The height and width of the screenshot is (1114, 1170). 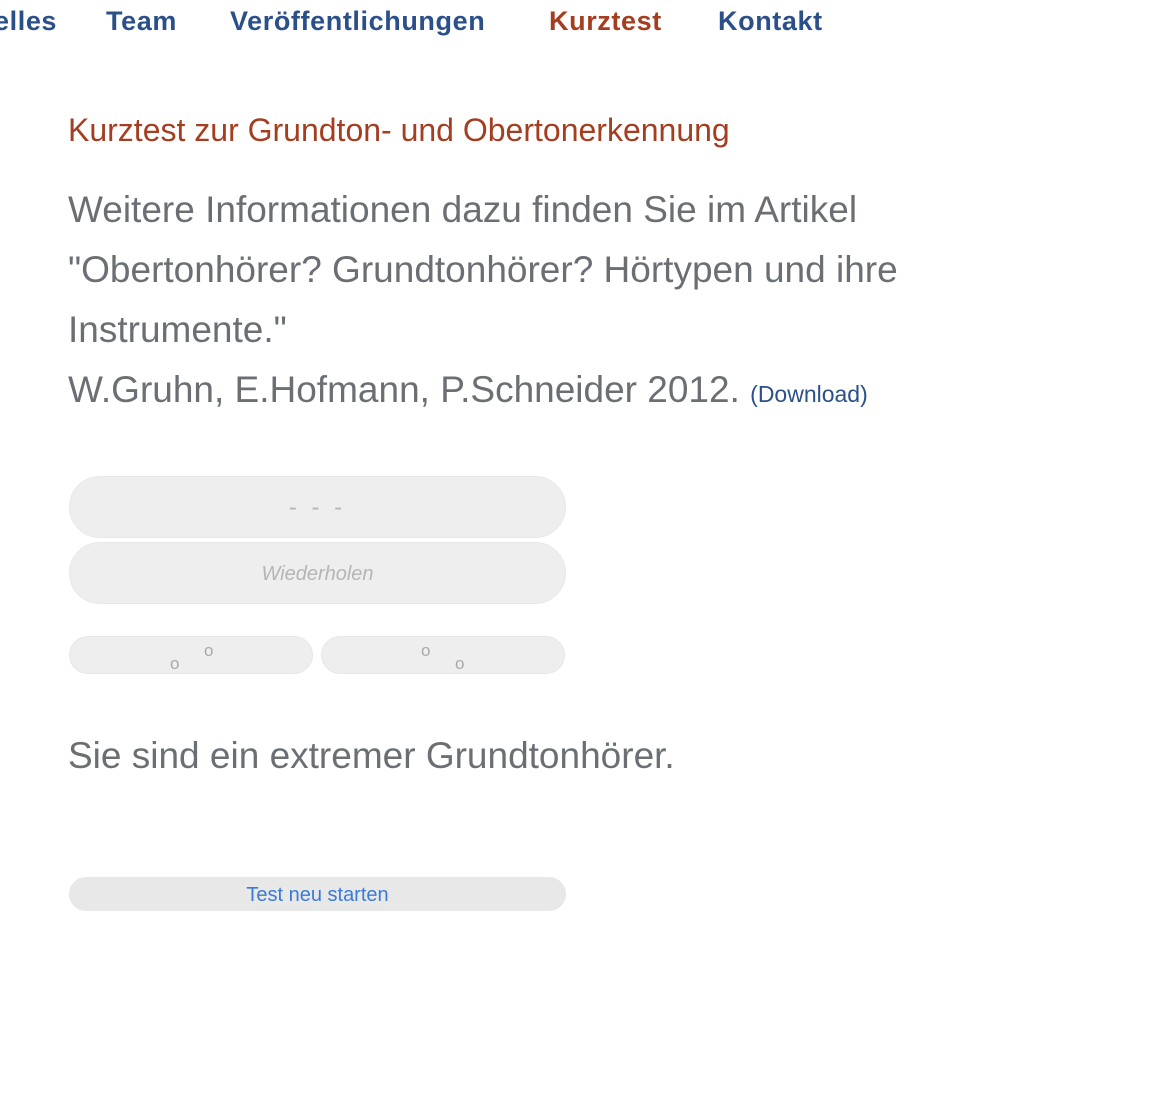 What do you see at coordinates (404, 389) in the screenshot?
I see `authors-text: W.Gruhn, E.Hofmann, P.Schneider 2012.` at bounding box center [404, 389].